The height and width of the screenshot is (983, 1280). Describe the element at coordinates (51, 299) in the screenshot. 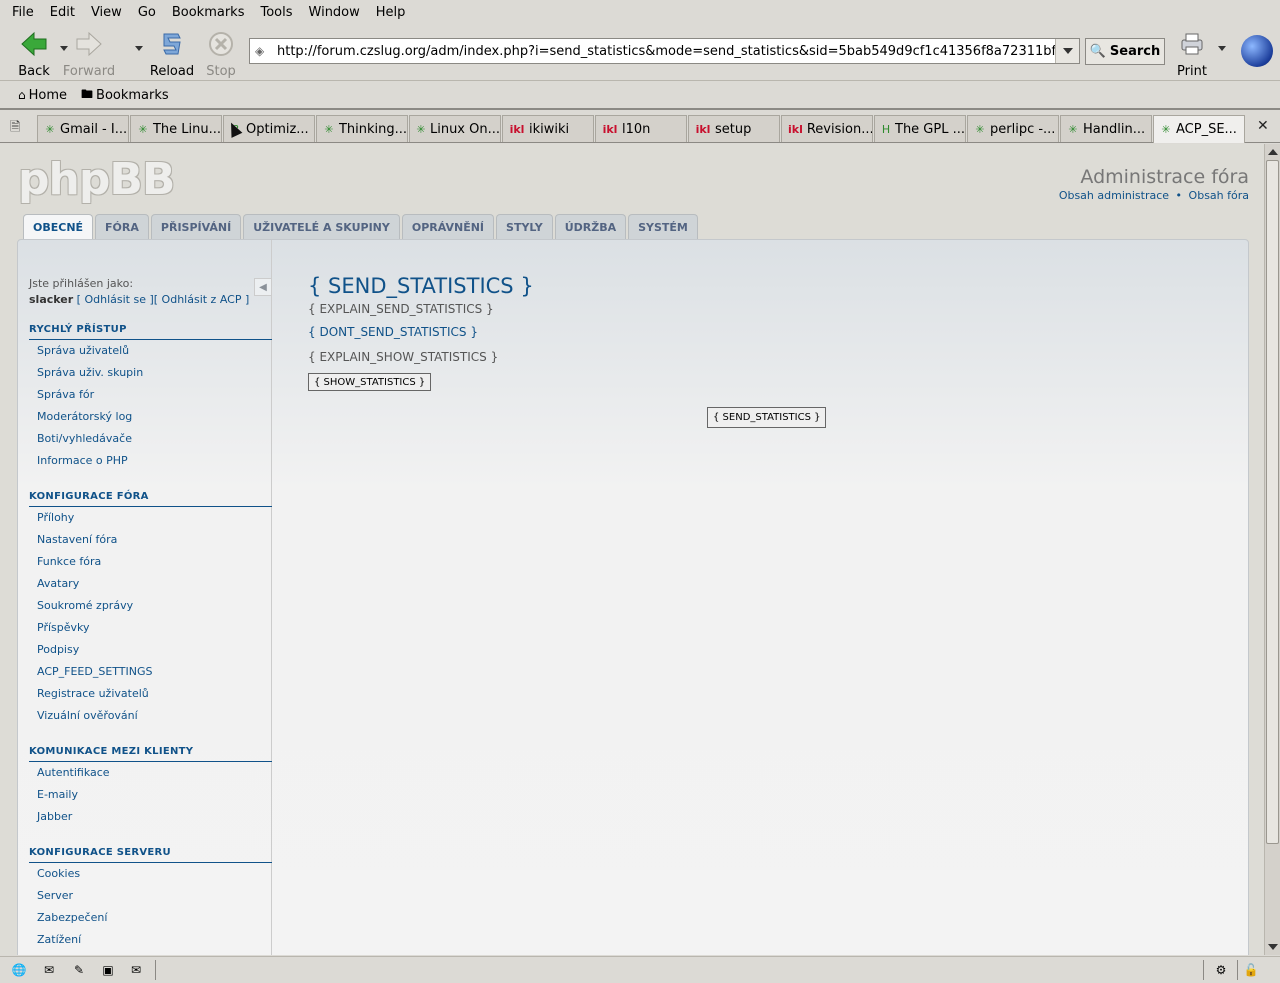

I see `username: slacker` at that location.